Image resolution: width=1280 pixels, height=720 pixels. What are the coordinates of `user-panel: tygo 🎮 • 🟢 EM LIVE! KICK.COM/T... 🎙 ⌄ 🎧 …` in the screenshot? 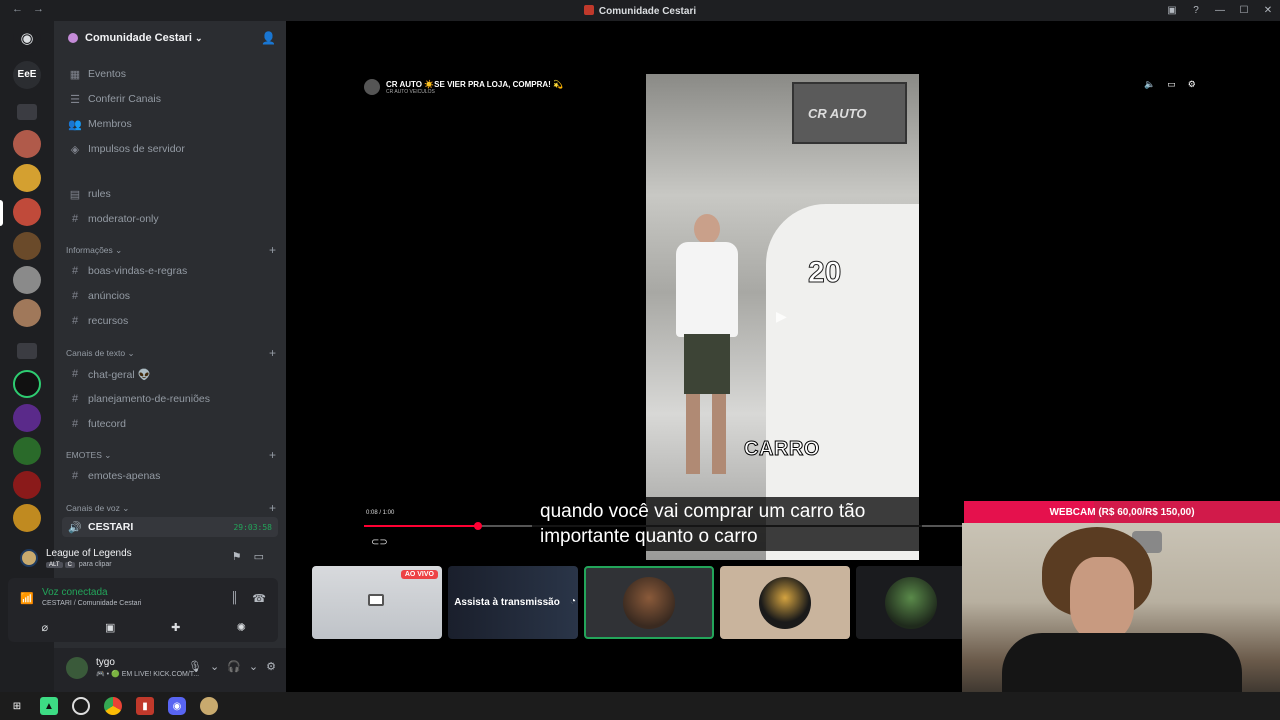 It's located at (170, 670).